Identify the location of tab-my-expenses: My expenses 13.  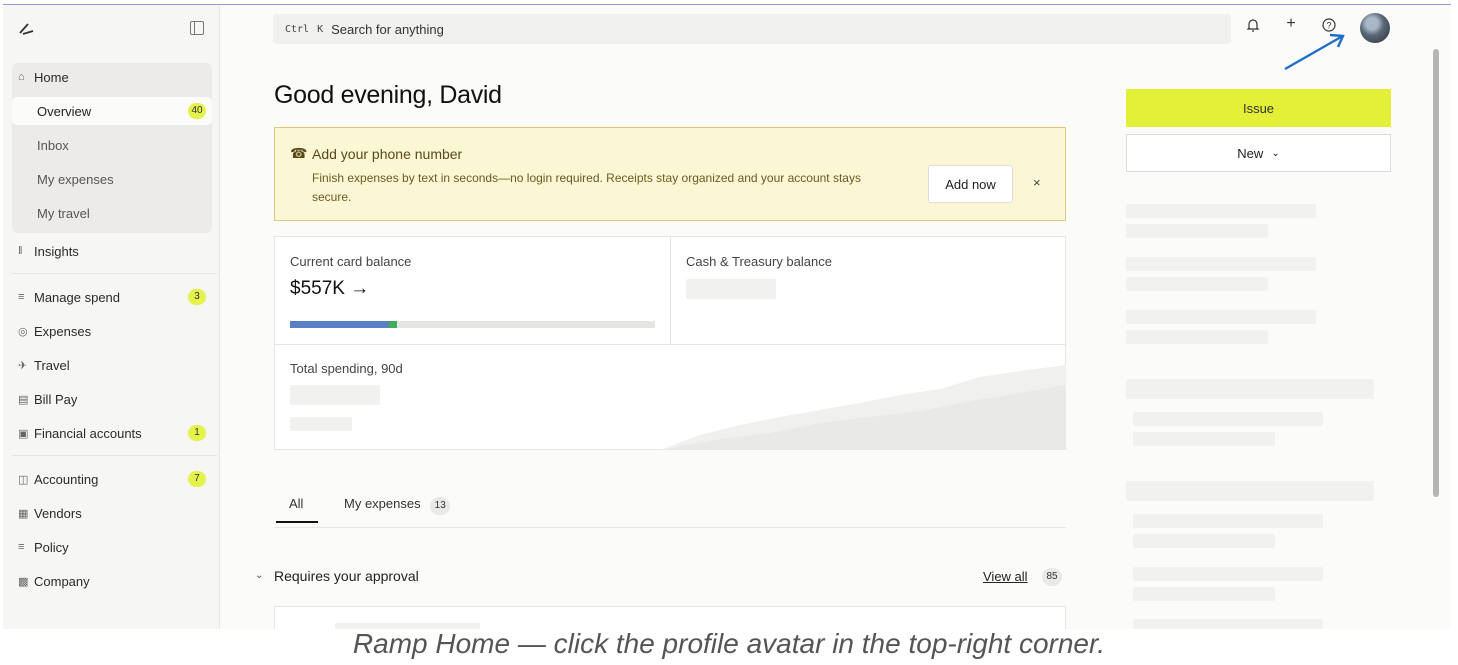
(397, 505).